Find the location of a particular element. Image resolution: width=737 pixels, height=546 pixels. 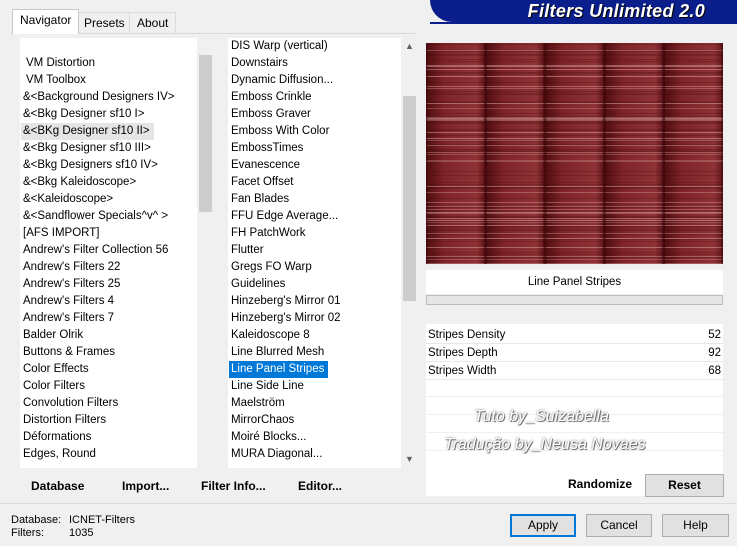

filter-item: Kaleidoscope 8 is located at coordinates (284, 335).